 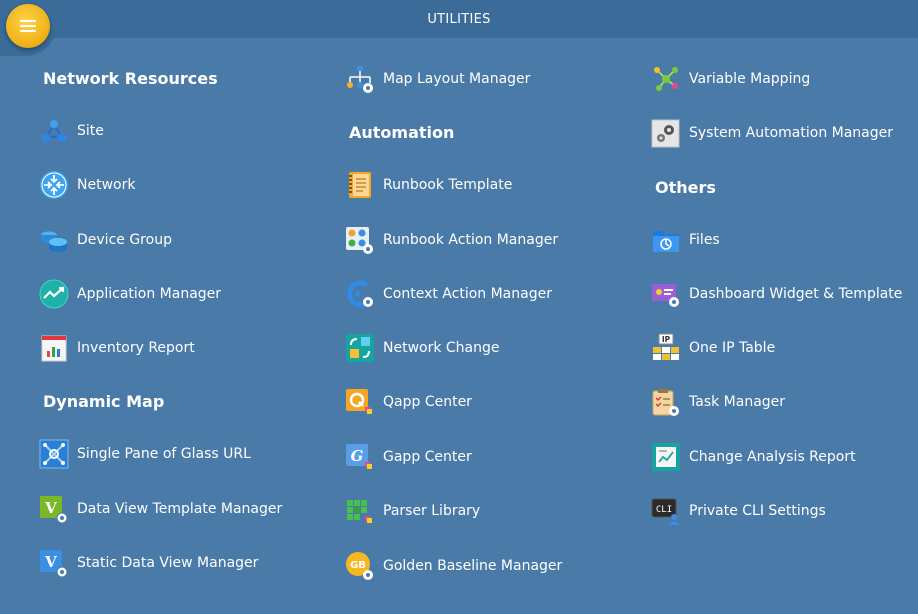 I want to click on section-heading-automation: Automation, so click(x=402, y=132).